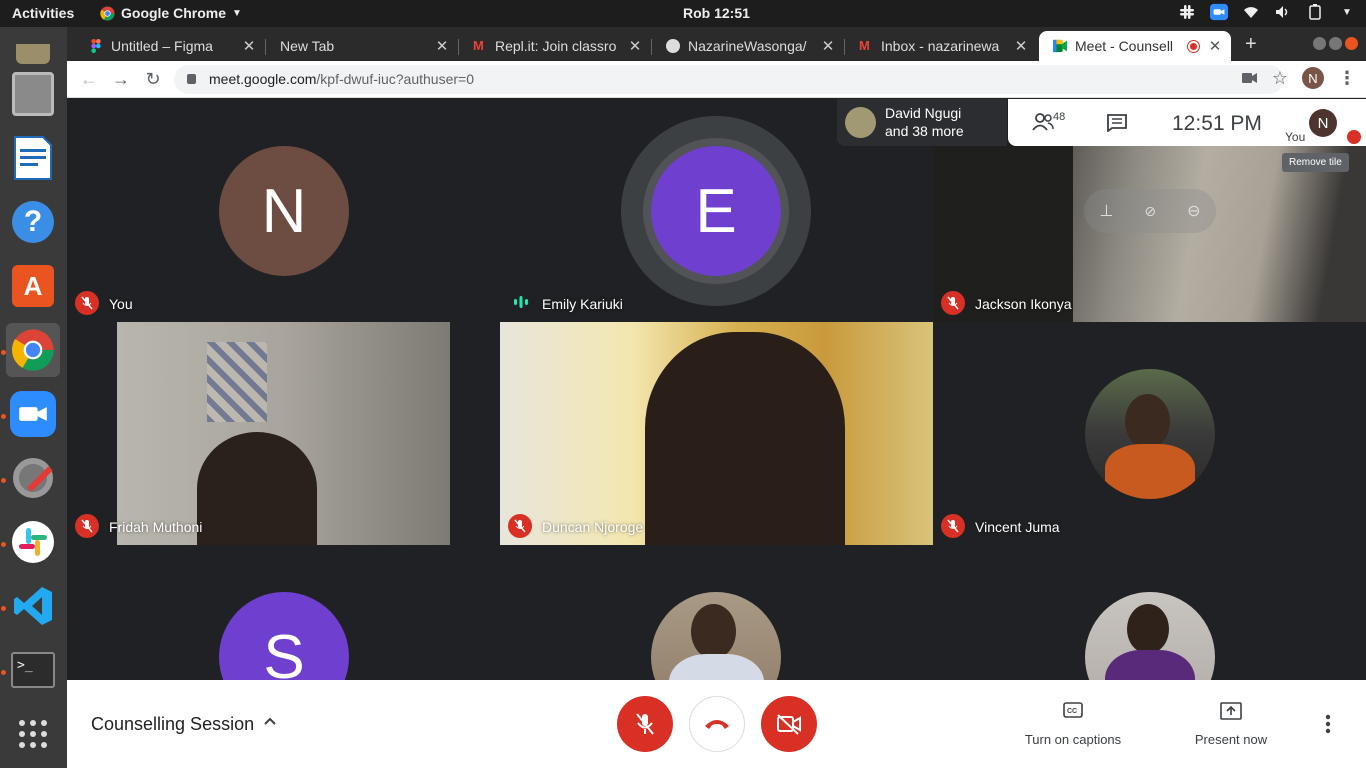  I want to click on dock-zoom, so click(33, 414).